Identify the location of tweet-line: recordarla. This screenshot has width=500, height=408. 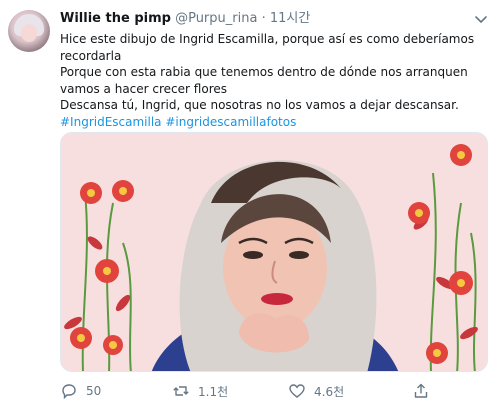
(91, 55).